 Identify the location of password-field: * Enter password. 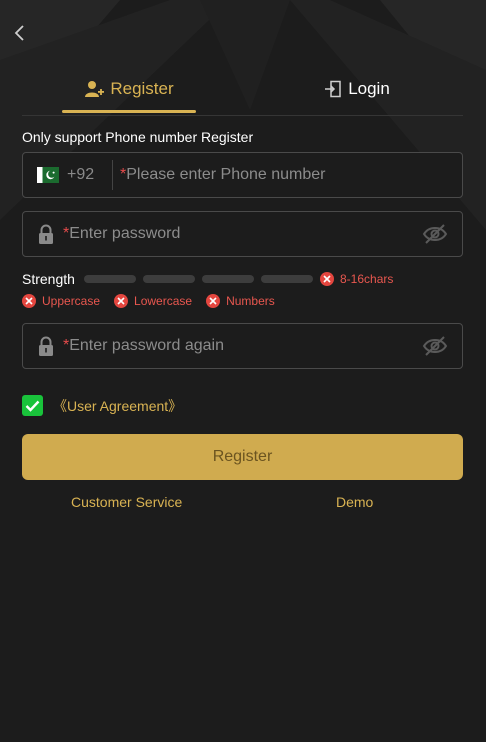
(242, 234).